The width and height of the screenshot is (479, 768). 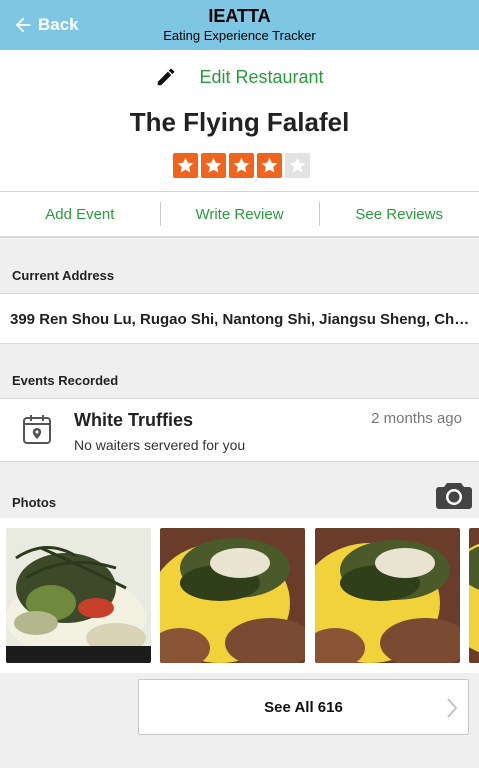 I want to click on restaurant-name: The Flying Falafel, so click(x=239, y=122).